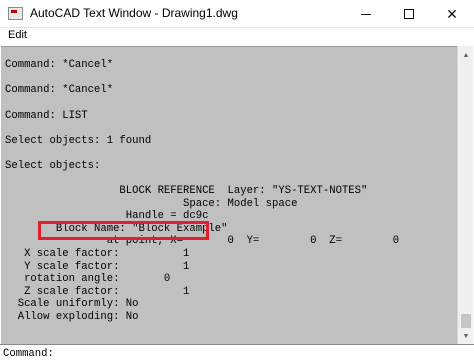 The width and height of the screenshot is (474, 362). Describe the element at coordinates (466, 336) in the screenshot. I see `scroll-down-icon: ▼` at that location.